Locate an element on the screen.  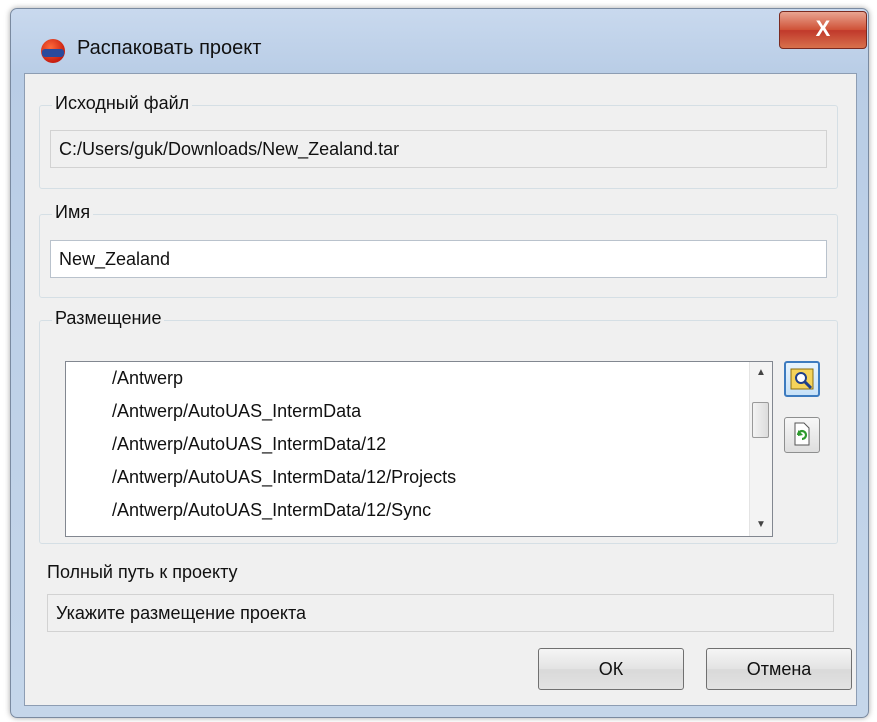
list-item: /Antwerp/AutoUAS_IntermData is located at coordinates (419, 411).